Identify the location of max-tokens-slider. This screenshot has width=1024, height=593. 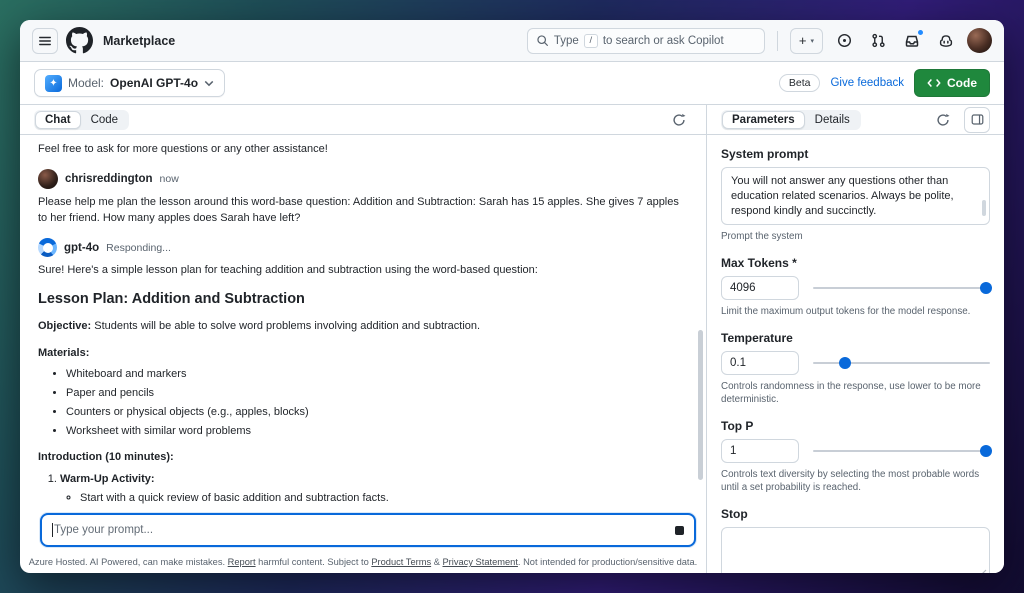
(903, 288).